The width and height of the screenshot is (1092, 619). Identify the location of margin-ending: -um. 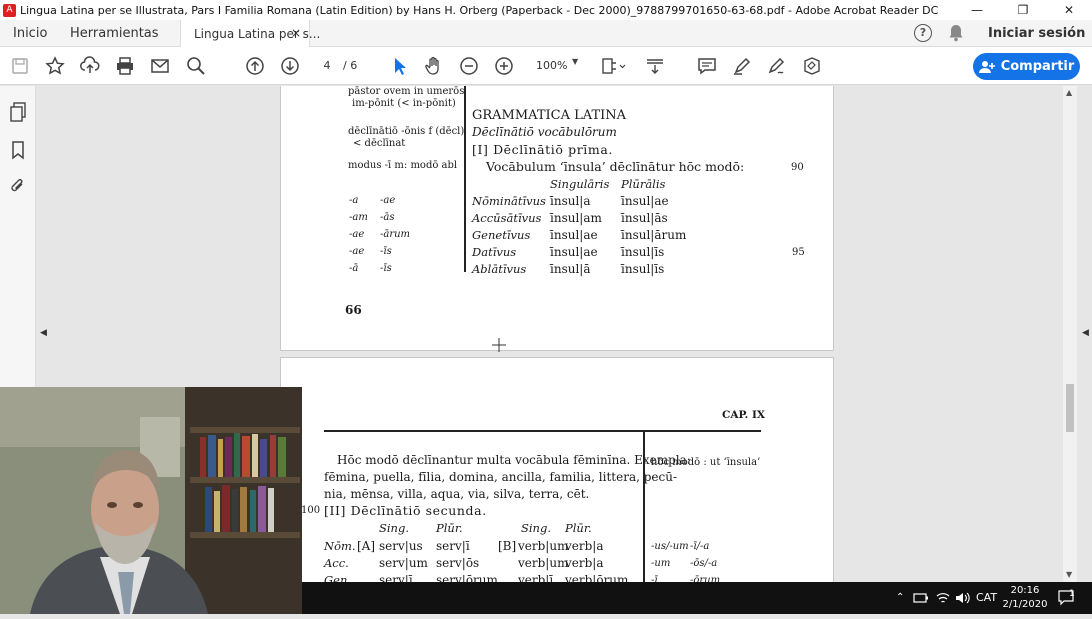
(661, 563).